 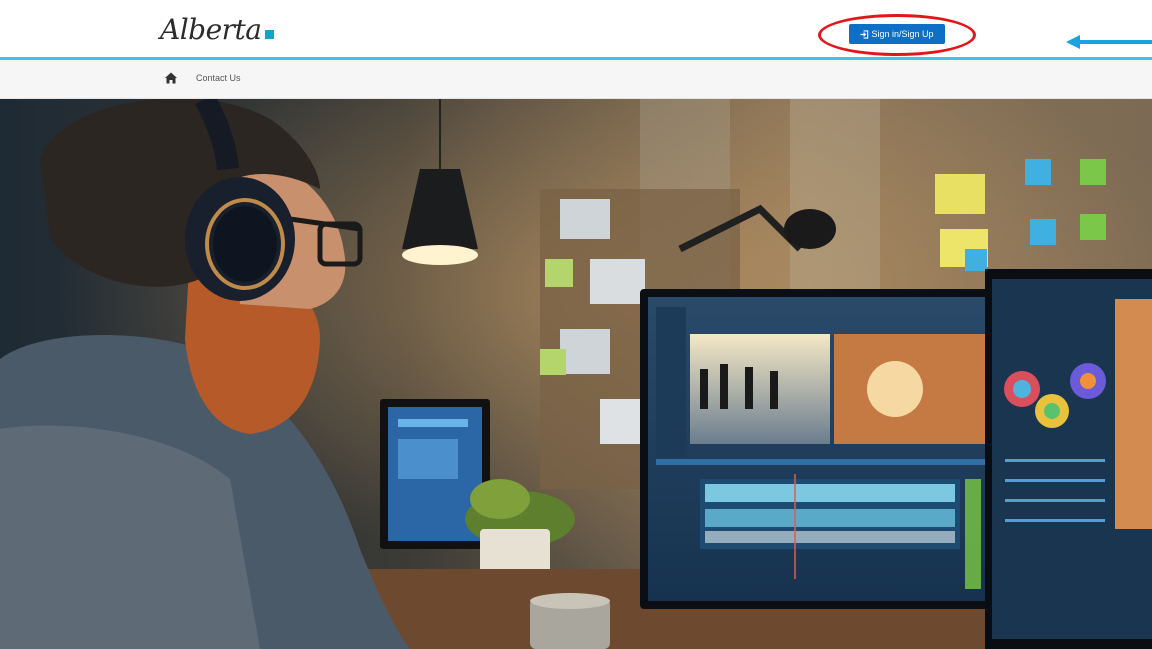 I want to click on annotation-arrow, so click(x=1109, y=42).